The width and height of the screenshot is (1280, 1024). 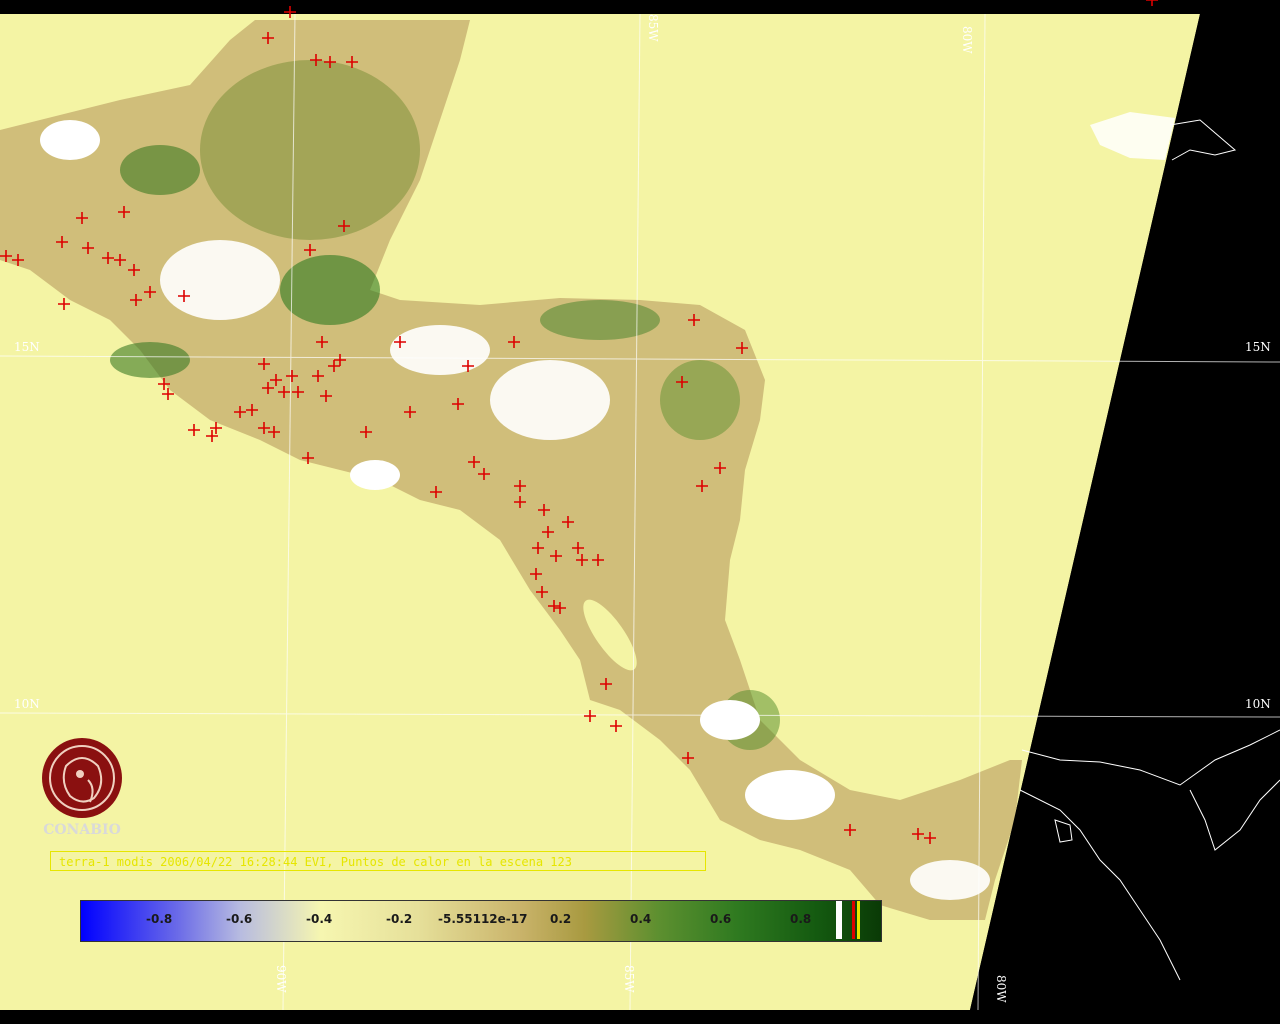 I want to click on colorbar-tick-label: -0.6, so click(x=239, y=919).